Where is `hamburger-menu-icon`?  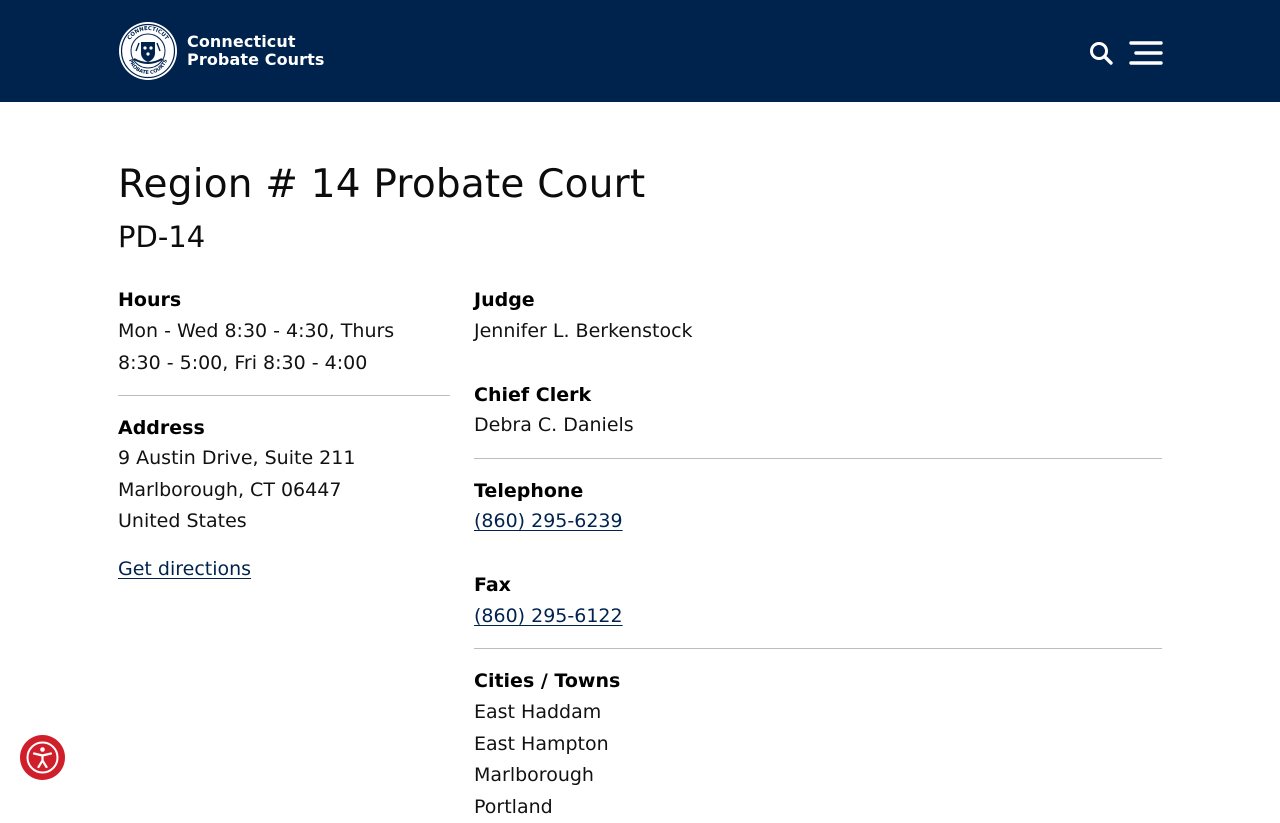
hamburger-menu-icon is located at coordinates (1146, 53).